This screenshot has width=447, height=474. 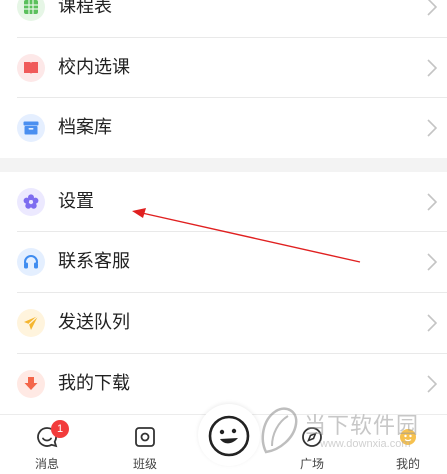 I want to click on tab-label: 班级, so click(x=144, y=464).